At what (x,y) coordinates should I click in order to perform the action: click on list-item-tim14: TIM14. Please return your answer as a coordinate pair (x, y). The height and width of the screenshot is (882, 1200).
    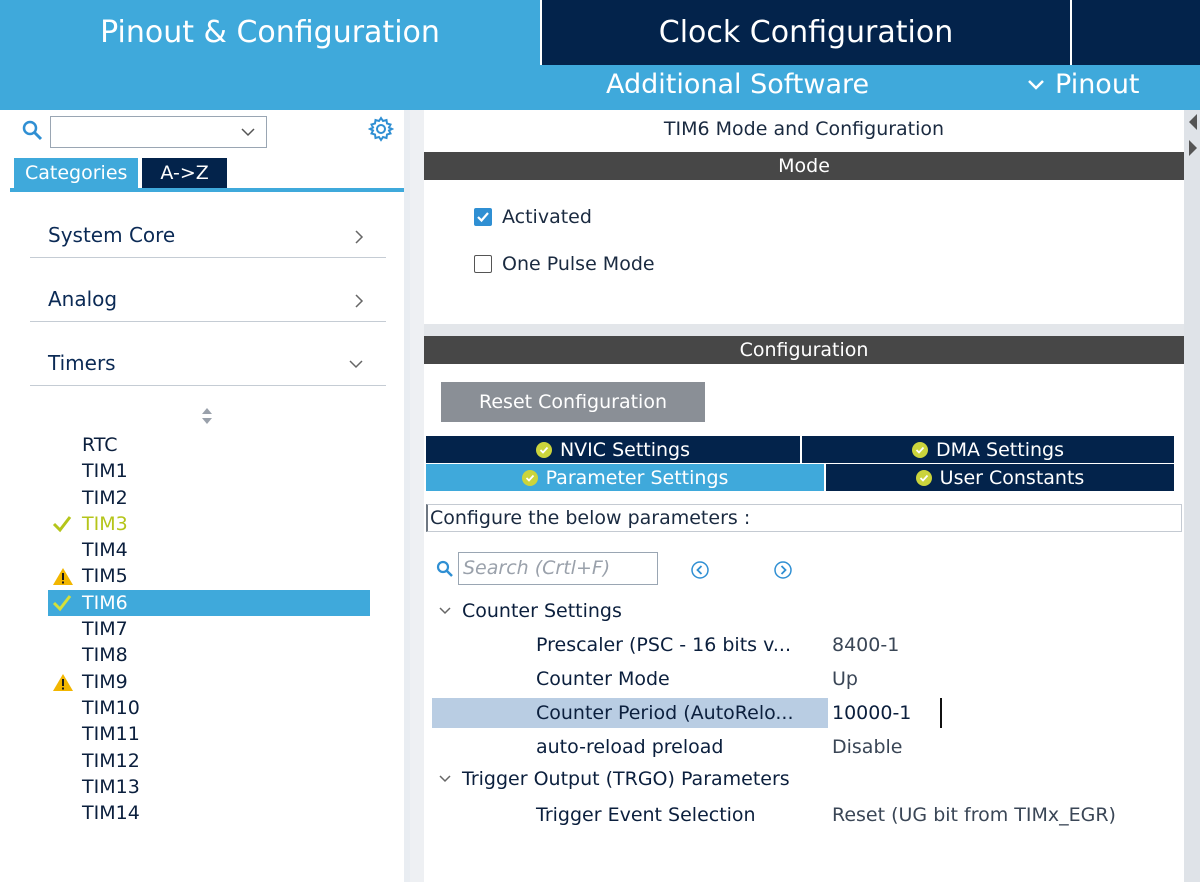
    Looking at the image, I should click on (209, 813).